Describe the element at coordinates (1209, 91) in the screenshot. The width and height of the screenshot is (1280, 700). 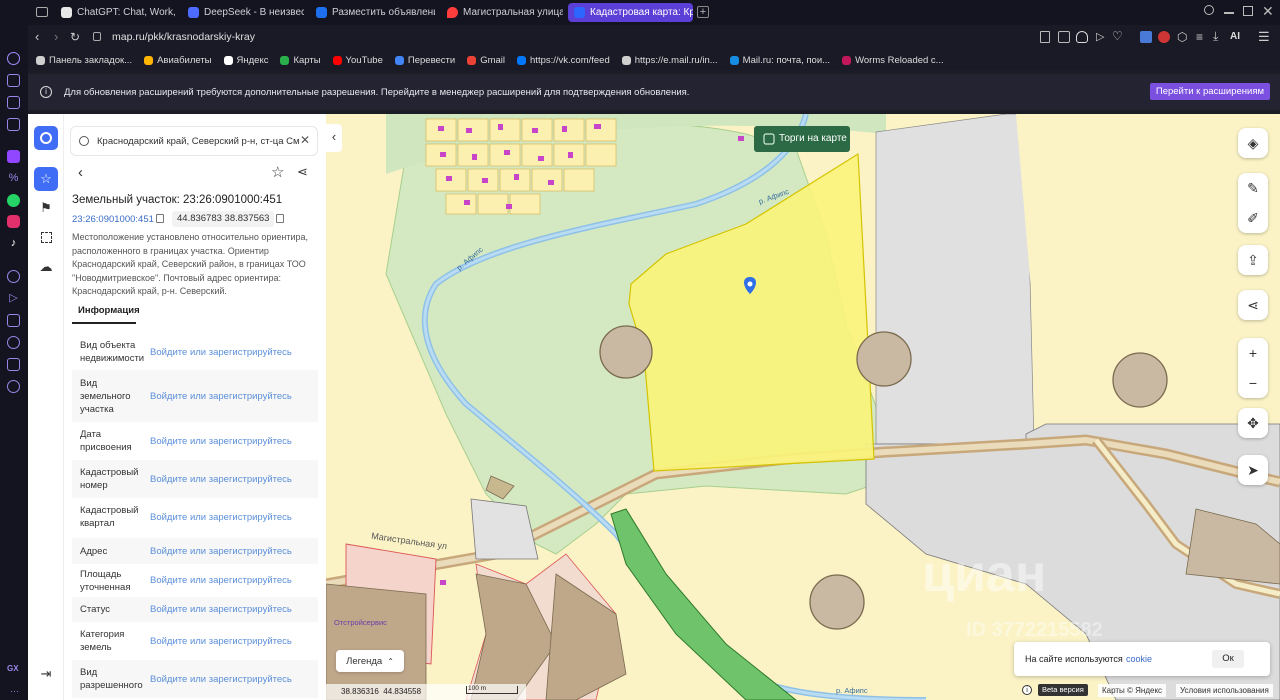
I see `go-to-extensions-button: Перейти к расширениям` at that location.